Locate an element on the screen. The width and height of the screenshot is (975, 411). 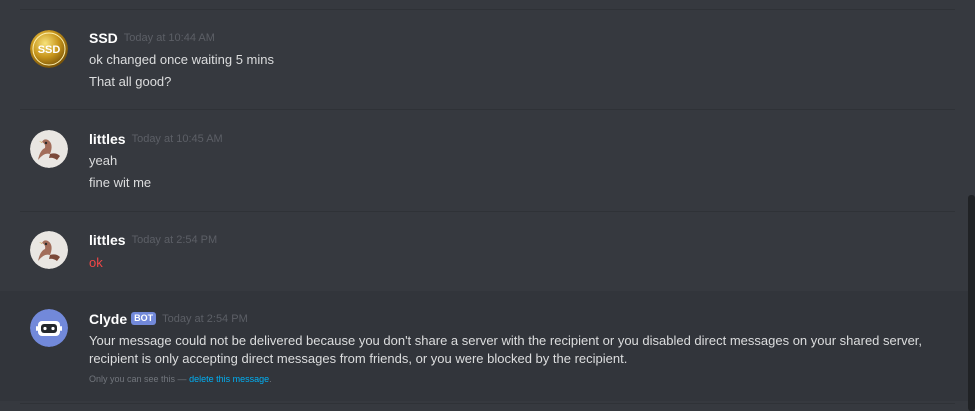
svg-text: SSD is located at coordinates (49, 50).